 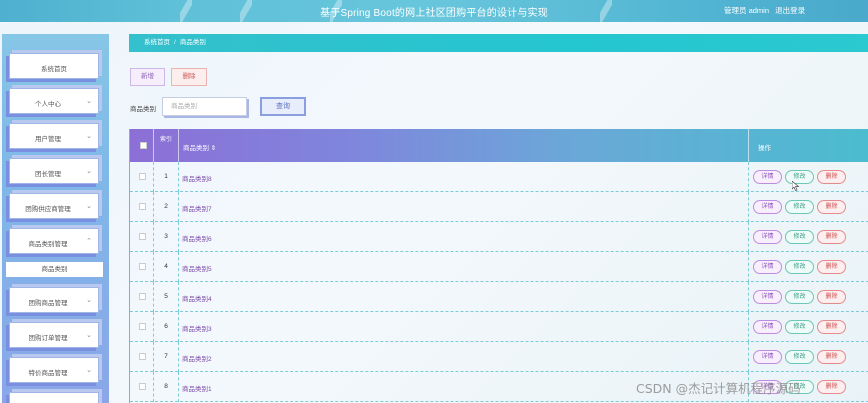 What do you see at coordinates (283, 106) in the screenshot?
I see `search-button: 查询` at bounding box center [283, 106].